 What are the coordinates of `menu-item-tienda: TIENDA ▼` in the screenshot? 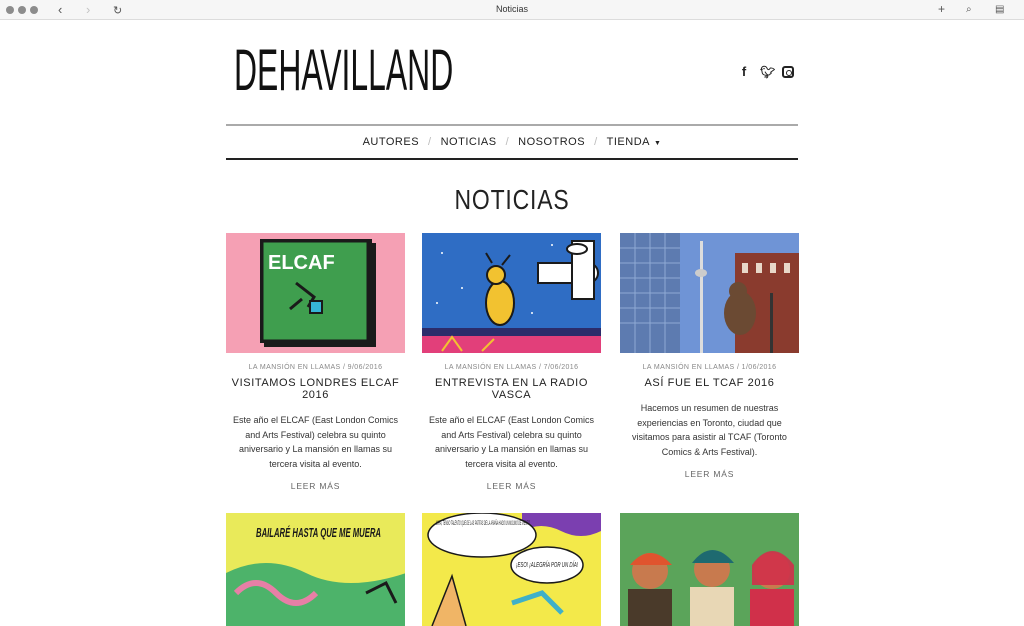 It's located at (634, 142).